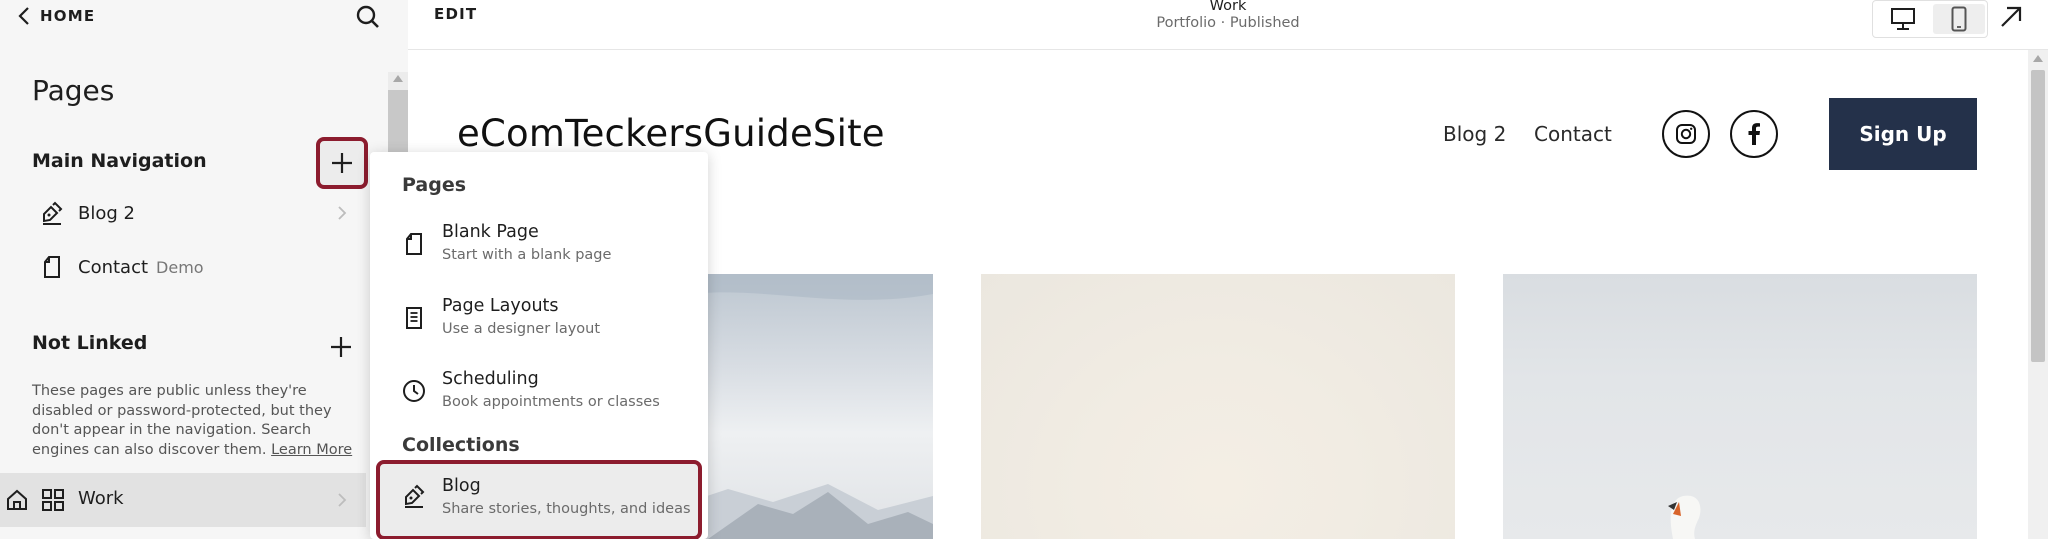  Describe the element at coordinates (1740, 406) in the screenshot. I see `portfolio-image-swan` at that location.